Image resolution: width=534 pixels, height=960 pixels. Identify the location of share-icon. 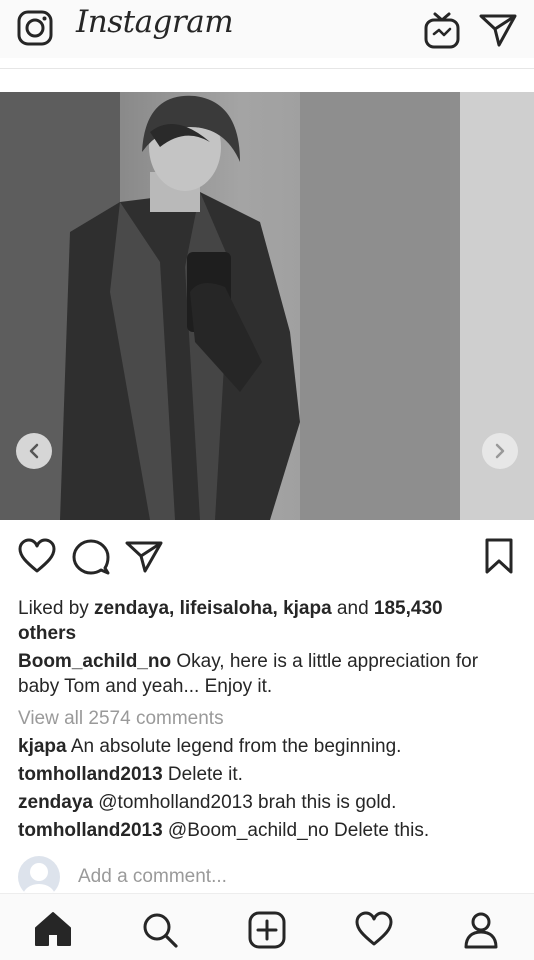
(144, 557).